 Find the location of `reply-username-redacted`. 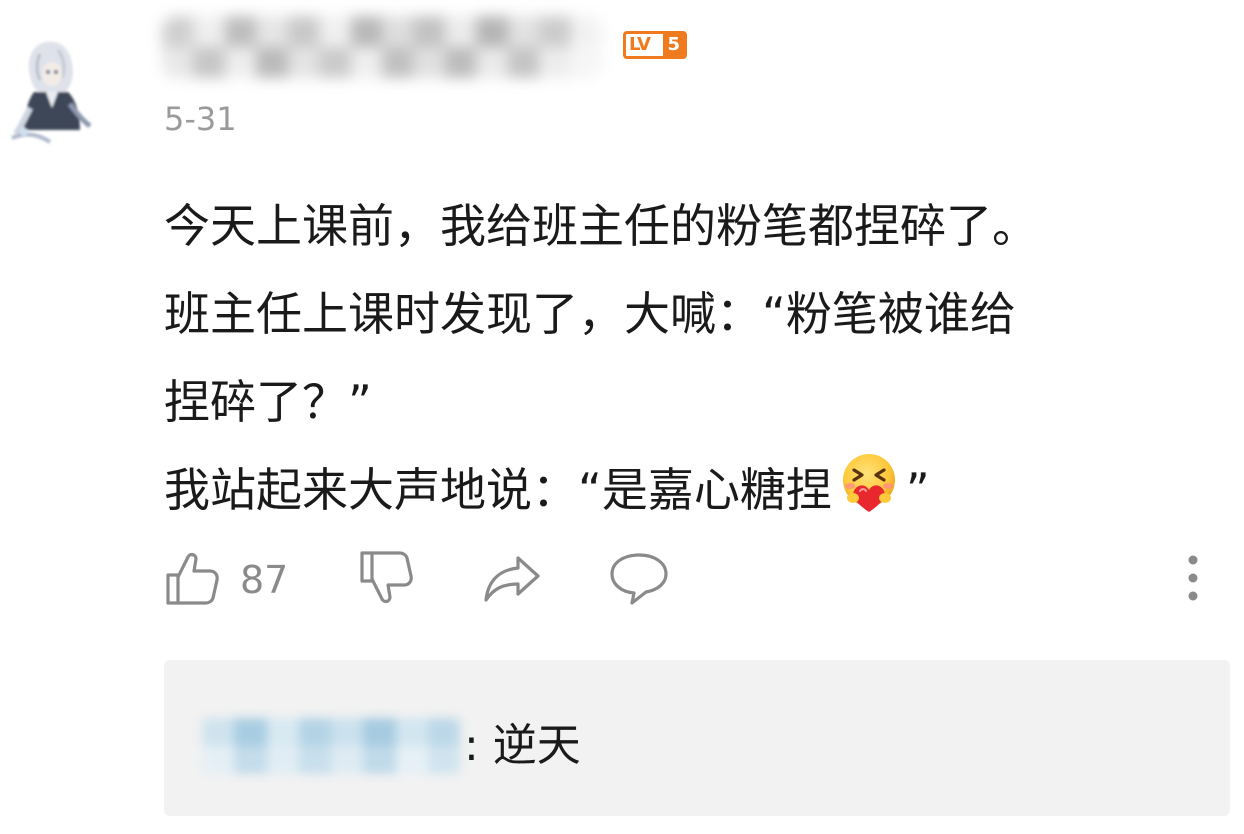

reply-username-redacted is located at coordinates (331, 746).